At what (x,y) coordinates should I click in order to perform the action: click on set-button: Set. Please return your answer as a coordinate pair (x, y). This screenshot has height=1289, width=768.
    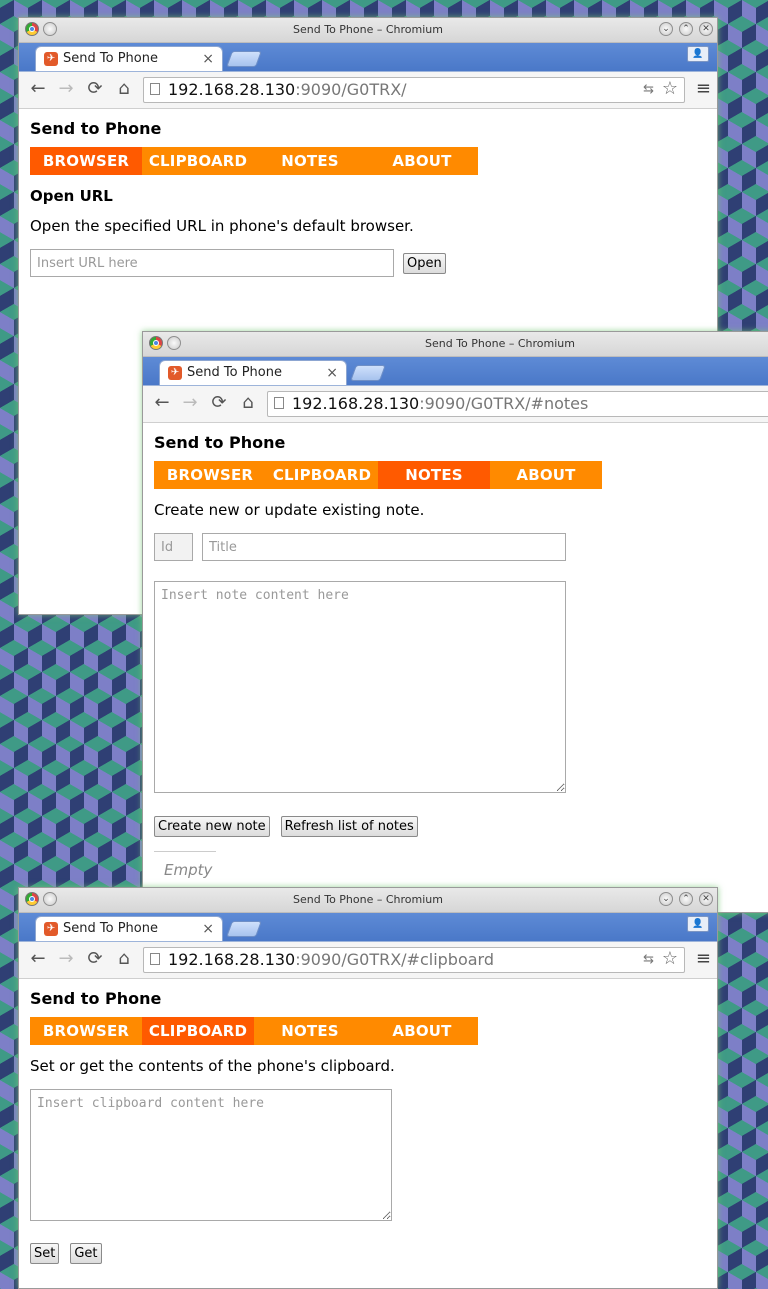
    Looking at the image, I should click on (45, 1253).